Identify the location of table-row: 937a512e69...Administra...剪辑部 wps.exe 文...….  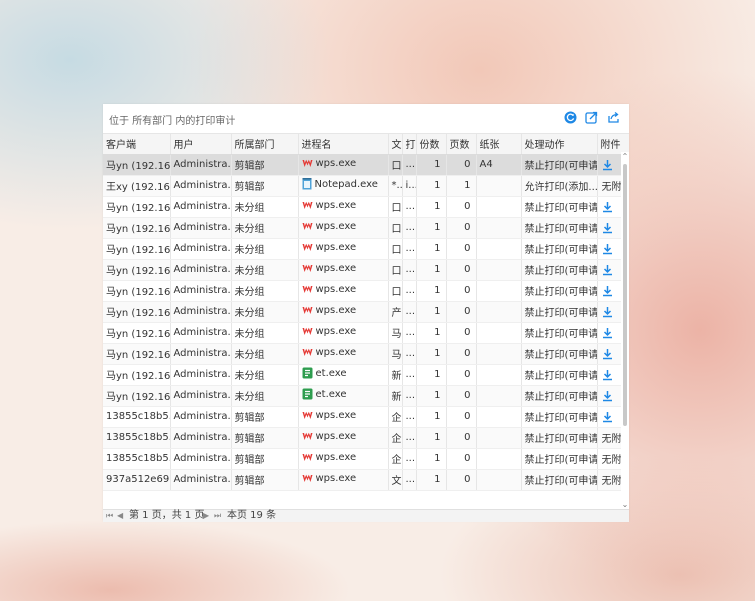
(366, 480).